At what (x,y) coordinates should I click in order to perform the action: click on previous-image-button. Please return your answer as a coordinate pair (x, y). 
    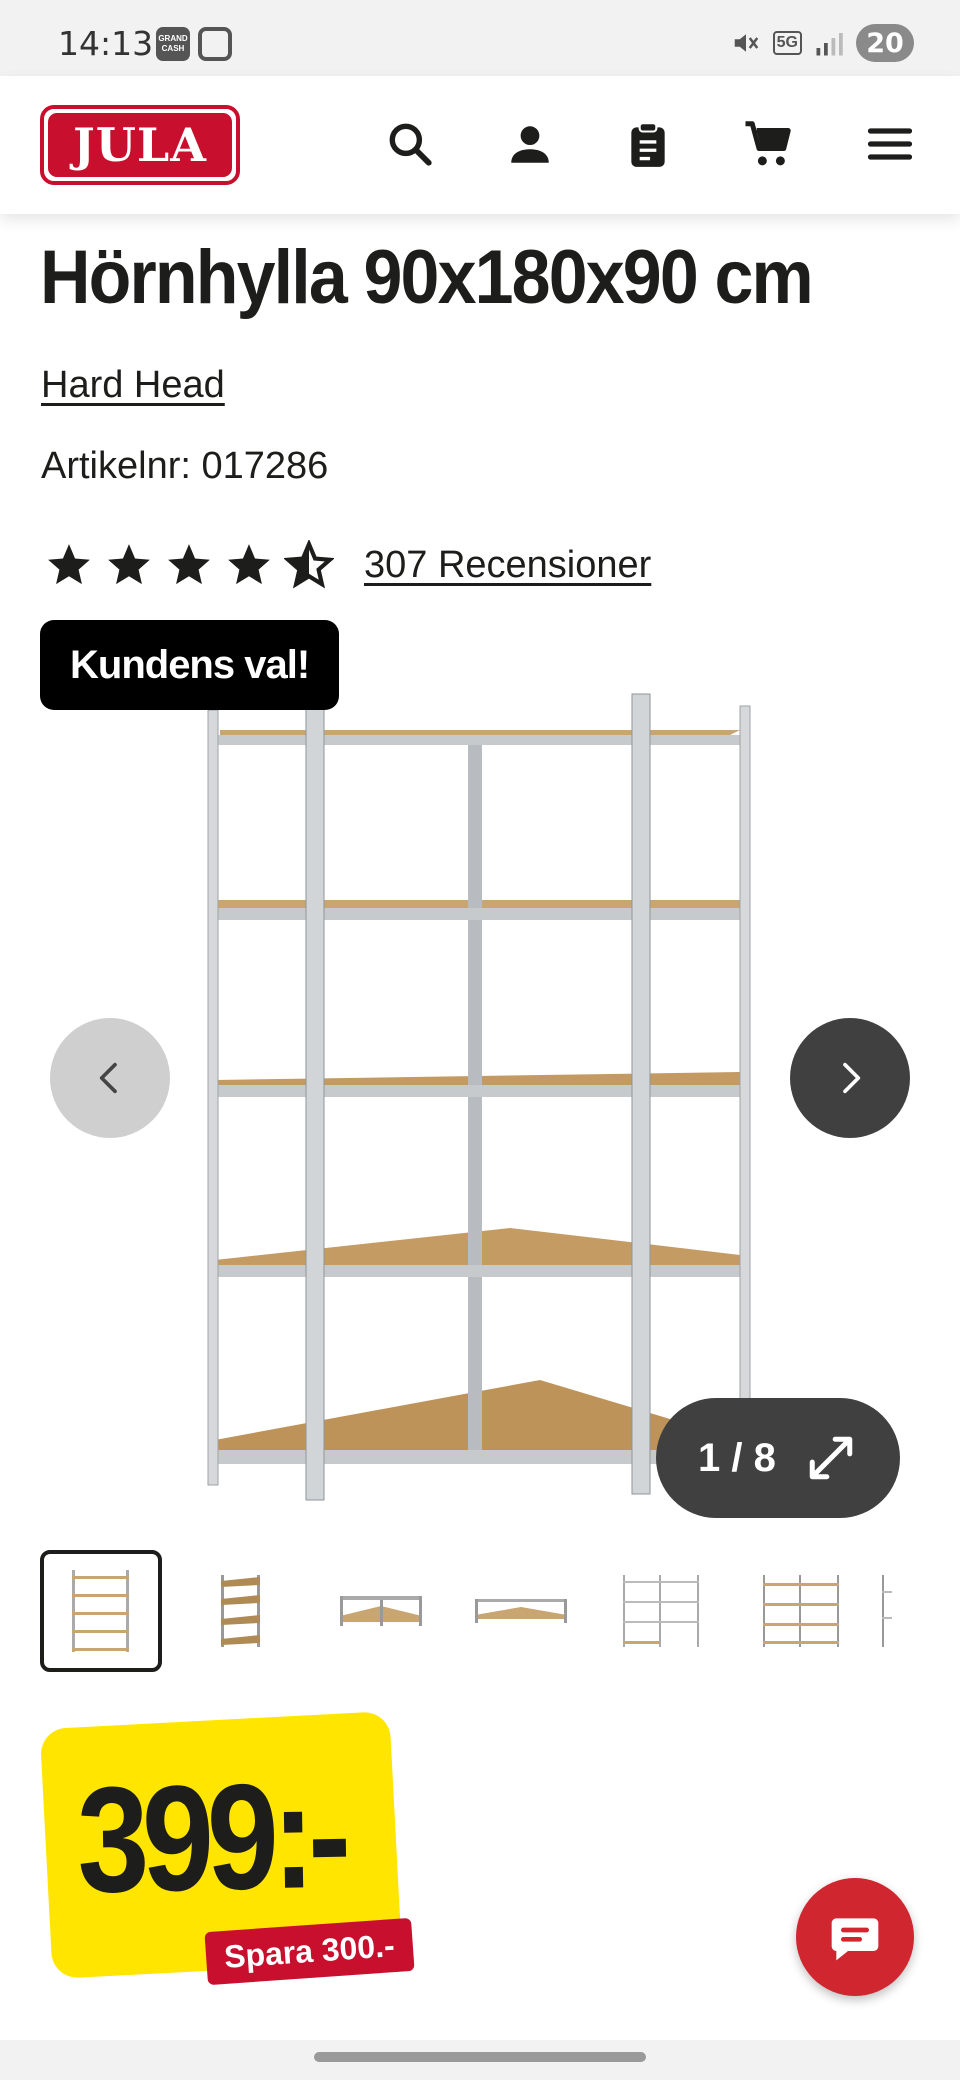
    Looking at the image, I should click on (110, 1078).